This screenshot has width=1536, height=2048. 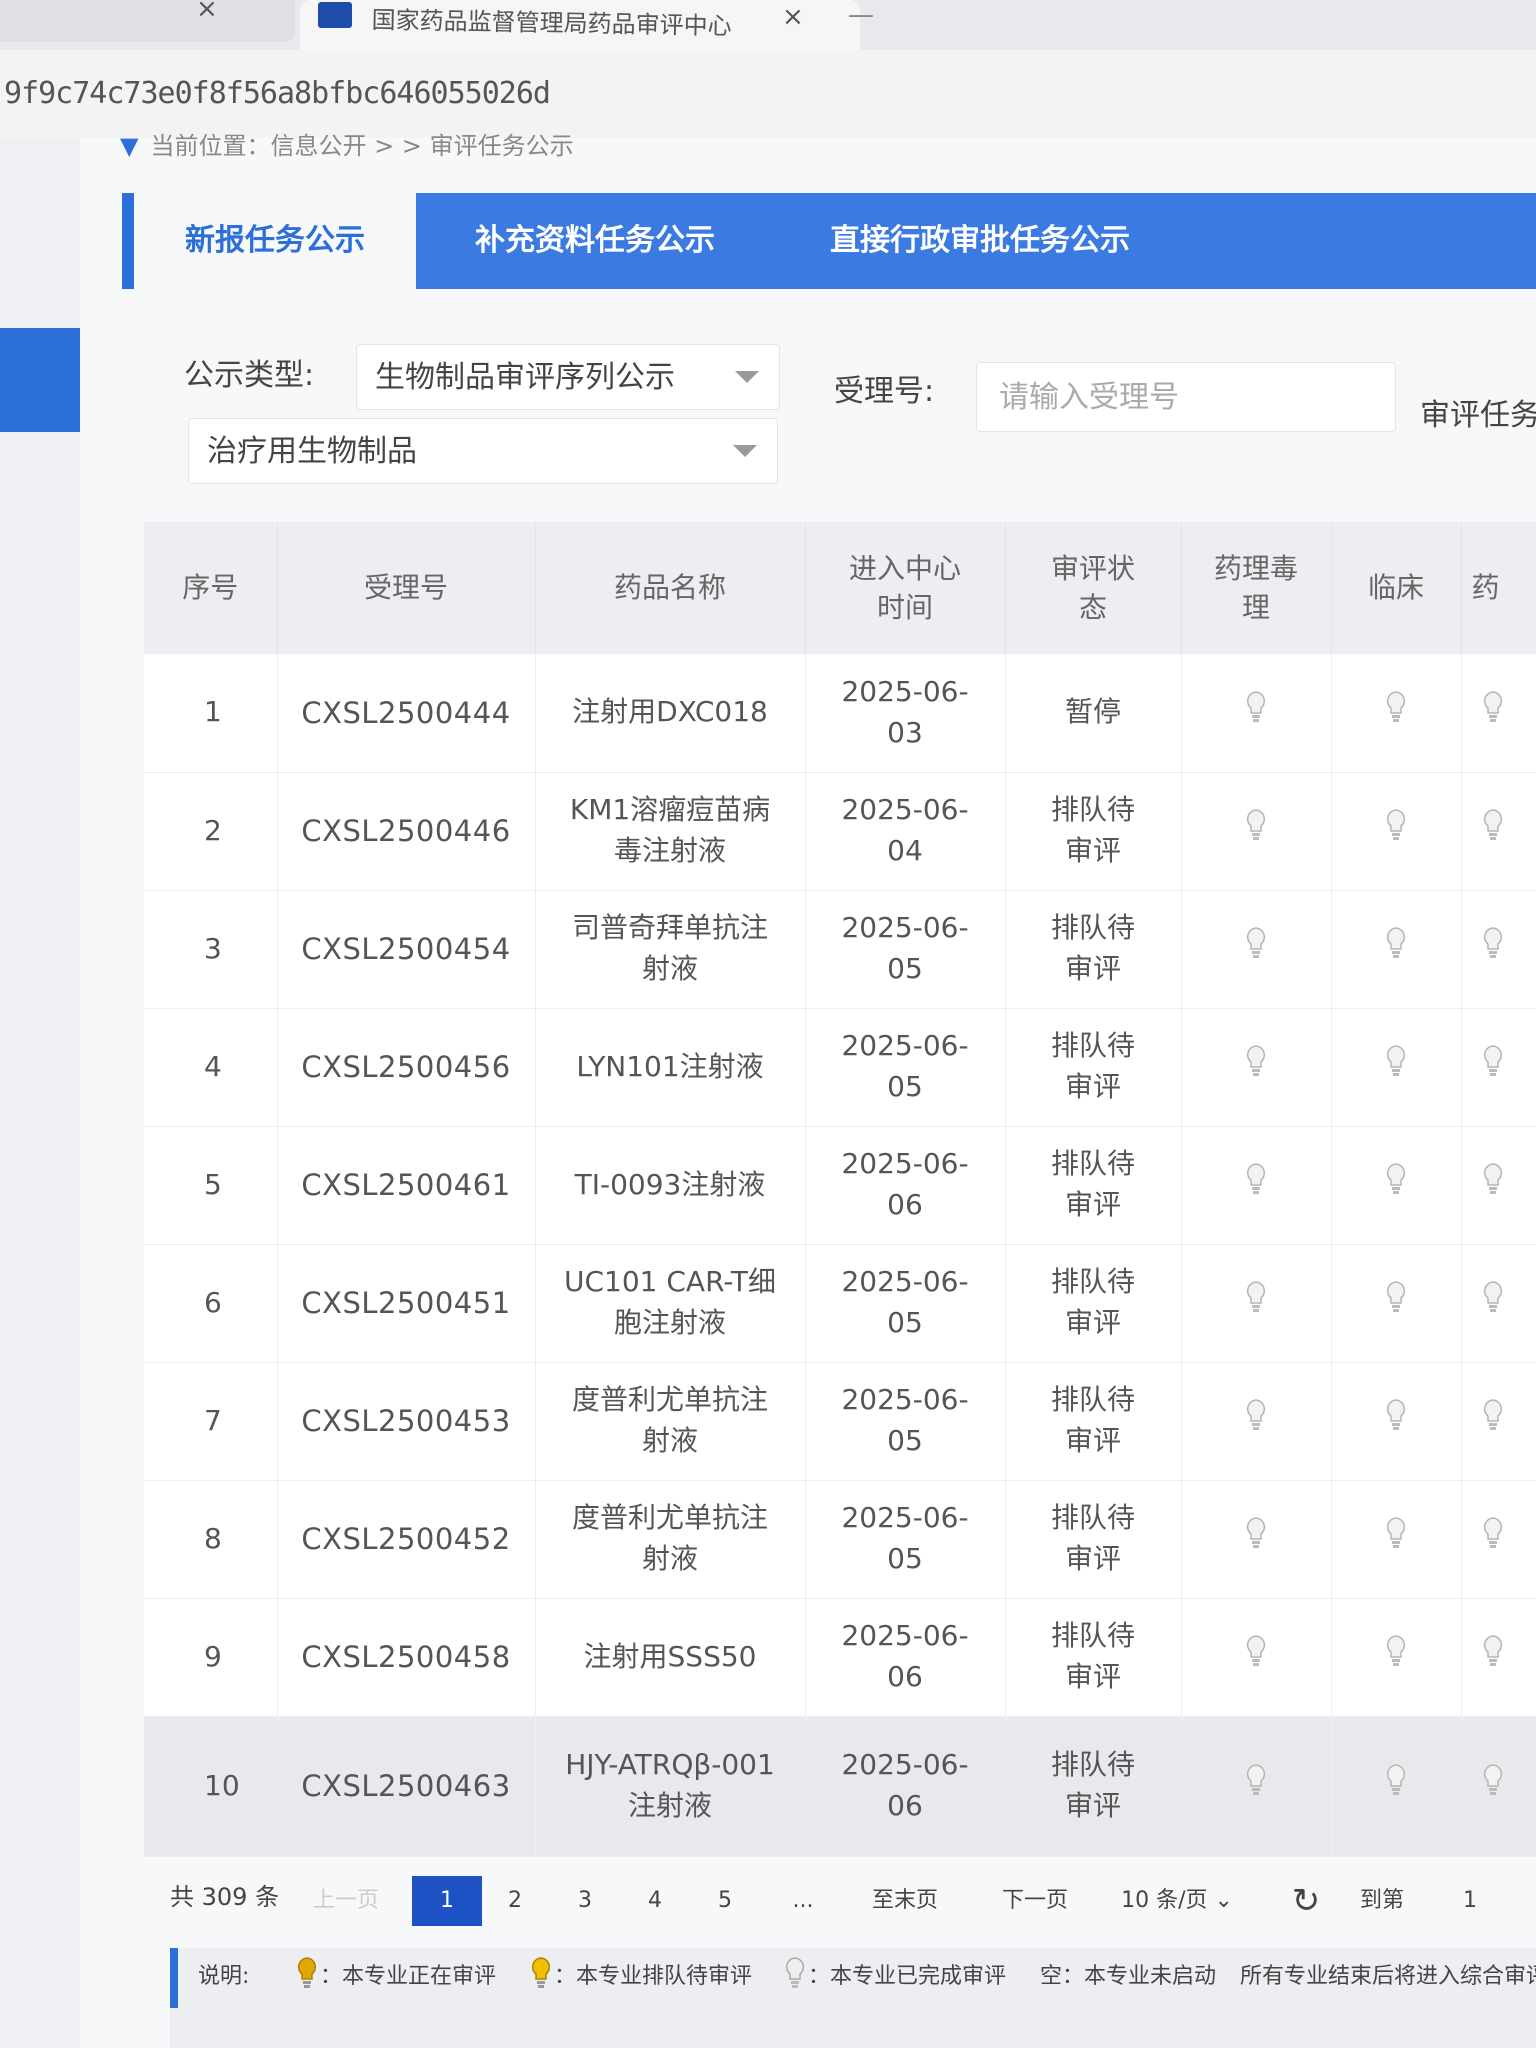 What do you see at coordinates (725, 1901) in the screenshot?
I see `page-5-button: 5` at bounding box center [725, 1901].